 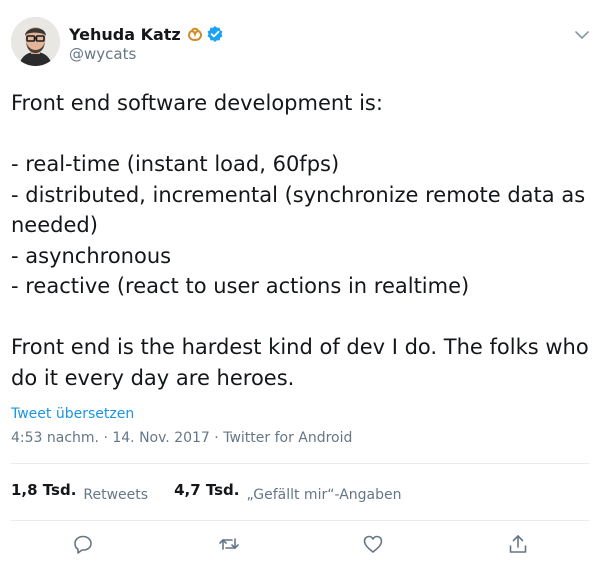 I want to click on tweet-time: 4:53 nachm., so click(x=55, y=438).